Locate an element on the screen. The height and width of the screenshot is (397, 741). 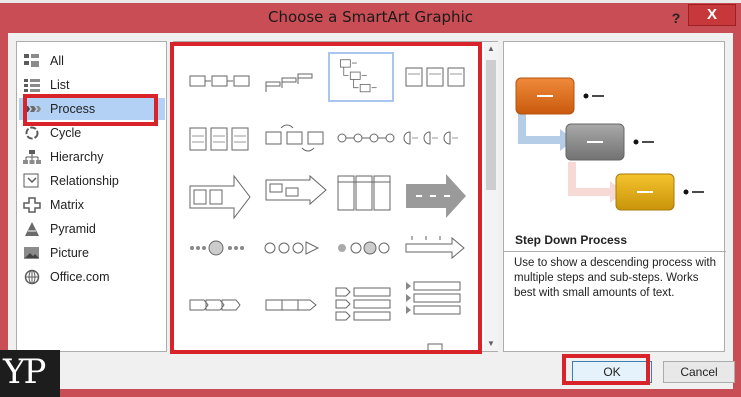
ok-button-highlight is located at coordinates (606, 369).